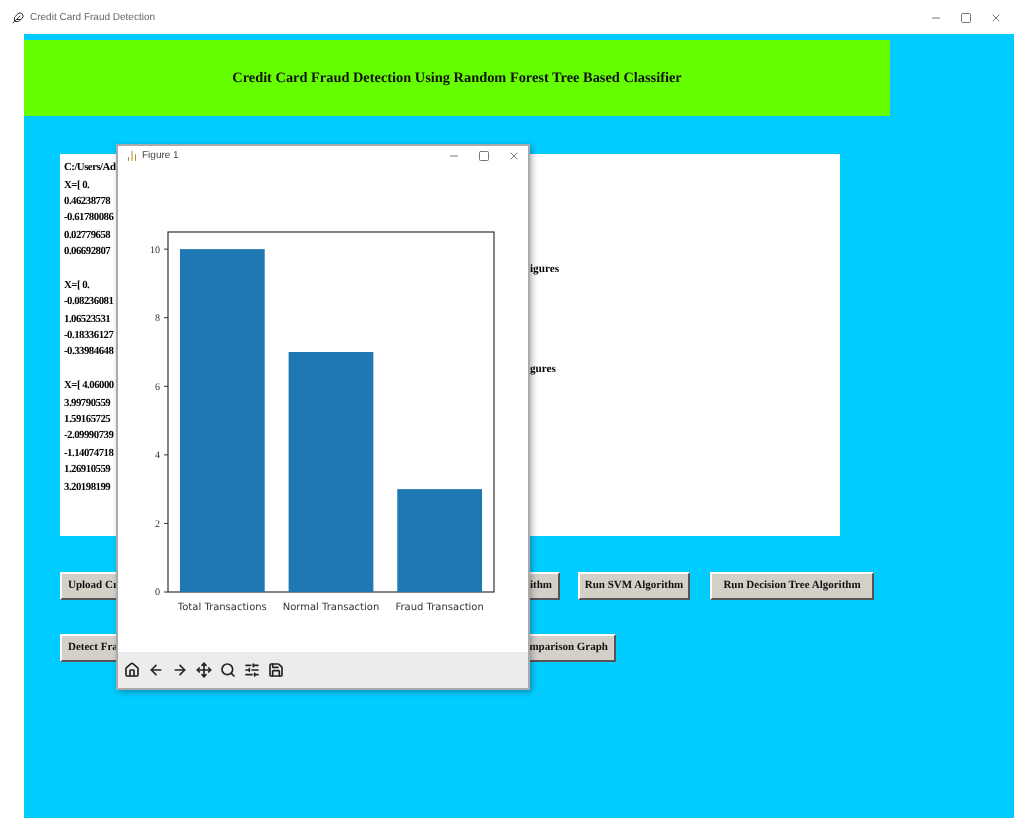  Describe the element at coordinates (440, 540) in the screenshot. I see `bar` at that location.